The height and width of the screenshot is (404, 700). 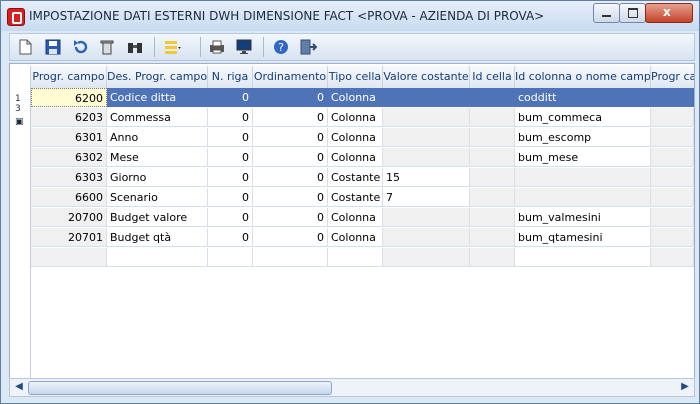 What do you see at coordinates (80, 47) in the screenshot?
I see `undo-icon` at bounding box center [80, 47].